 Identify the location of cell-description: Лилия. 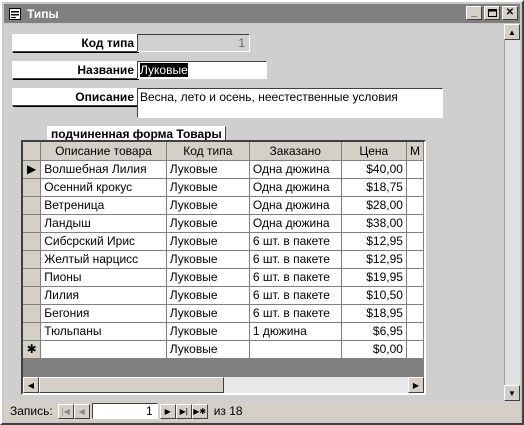
(103, 295).